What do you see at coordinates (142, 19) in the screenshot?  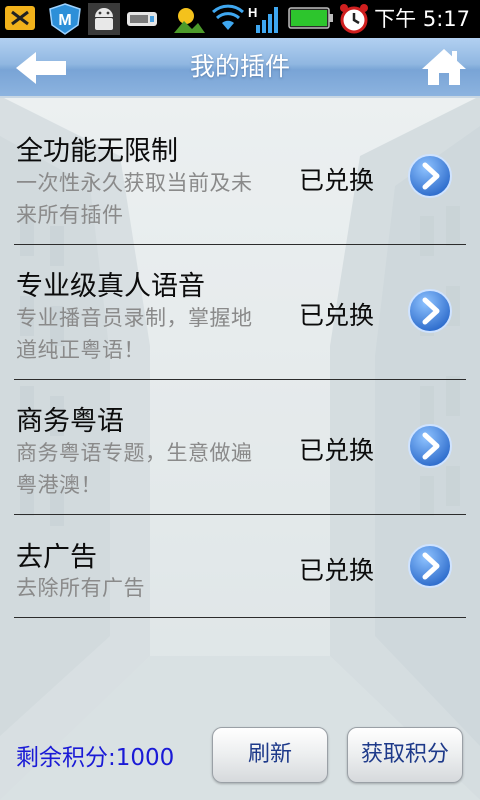 I see `usb-icon` at bounding box center [142, 19].